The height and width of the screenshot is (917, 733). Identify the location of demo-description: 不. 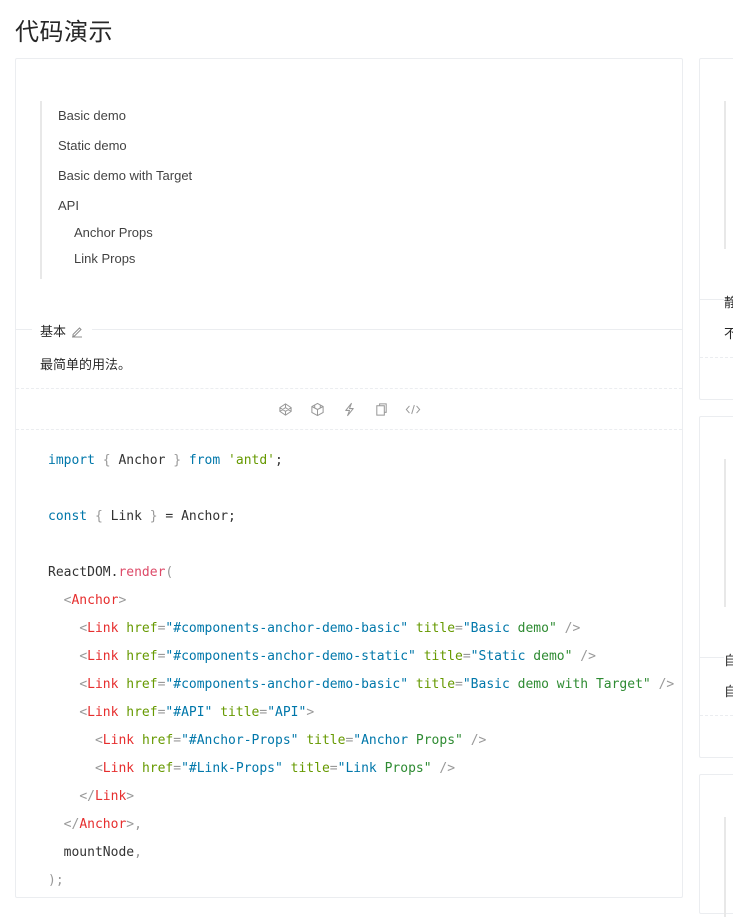
(728, 333).